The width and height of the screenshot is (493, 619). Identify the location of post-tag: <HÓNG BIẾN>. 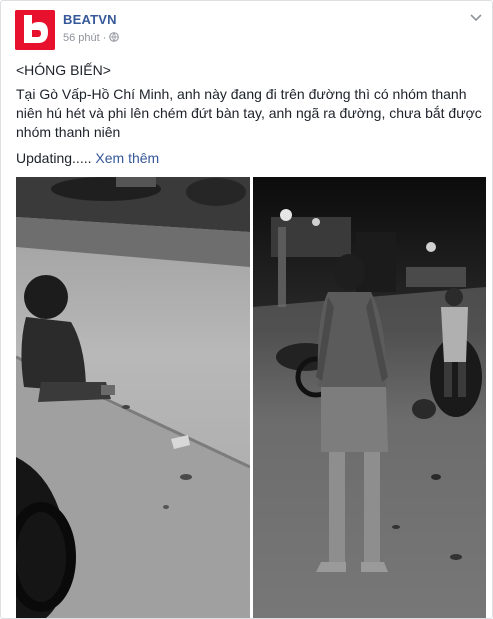
(63, 70).